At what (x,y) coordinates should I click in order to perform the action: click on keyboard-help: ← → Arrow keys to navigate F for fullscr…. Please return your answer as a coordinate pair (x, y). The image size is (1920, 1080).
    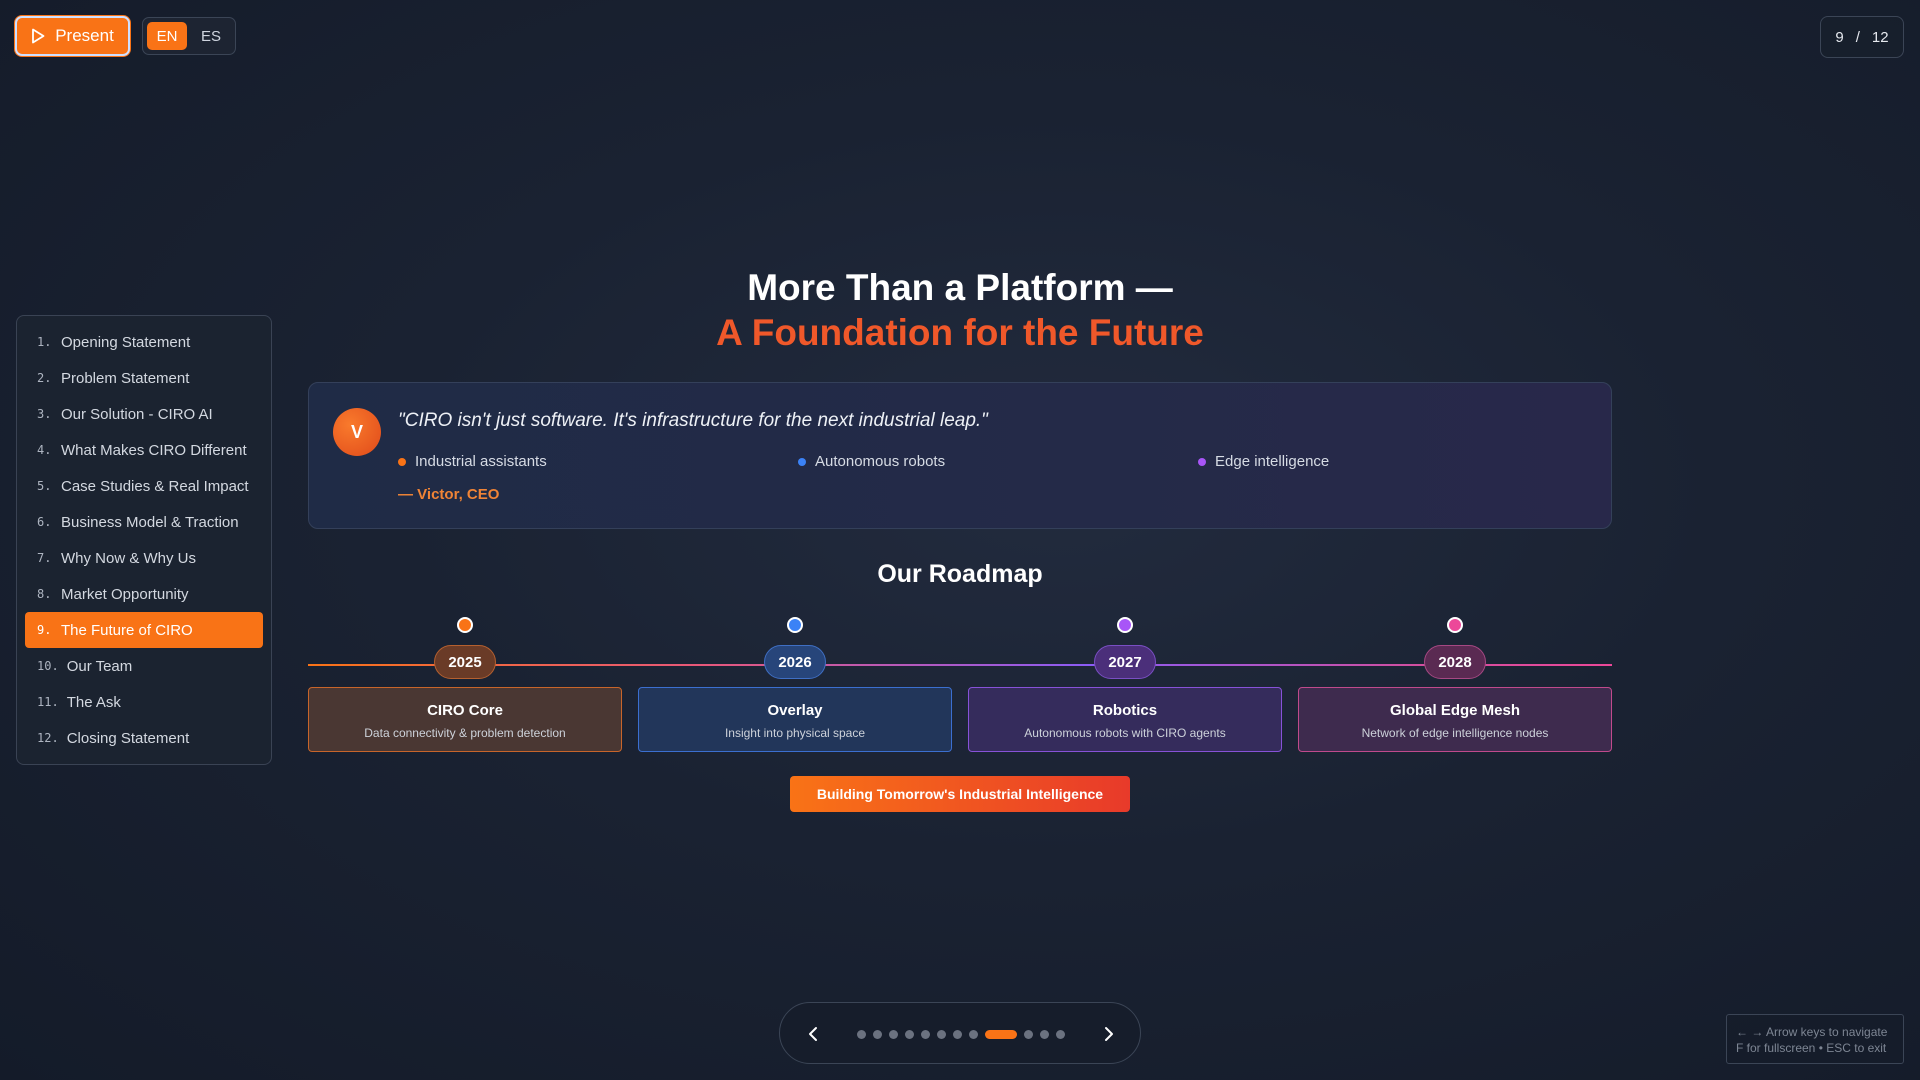
    Looking at the image, I should click on (1815, 1039).